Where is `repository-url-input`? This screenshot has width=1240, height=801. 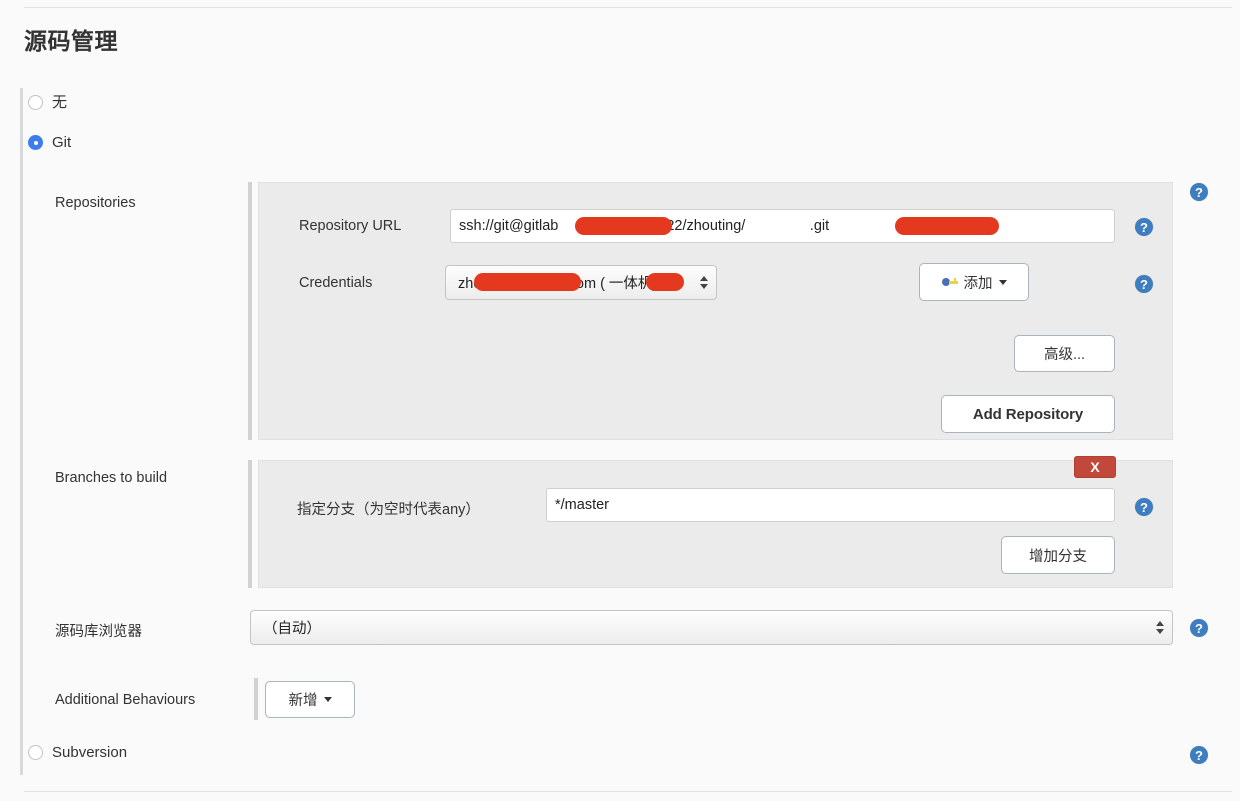
repository-url-input is located at coordinates (782, 226).